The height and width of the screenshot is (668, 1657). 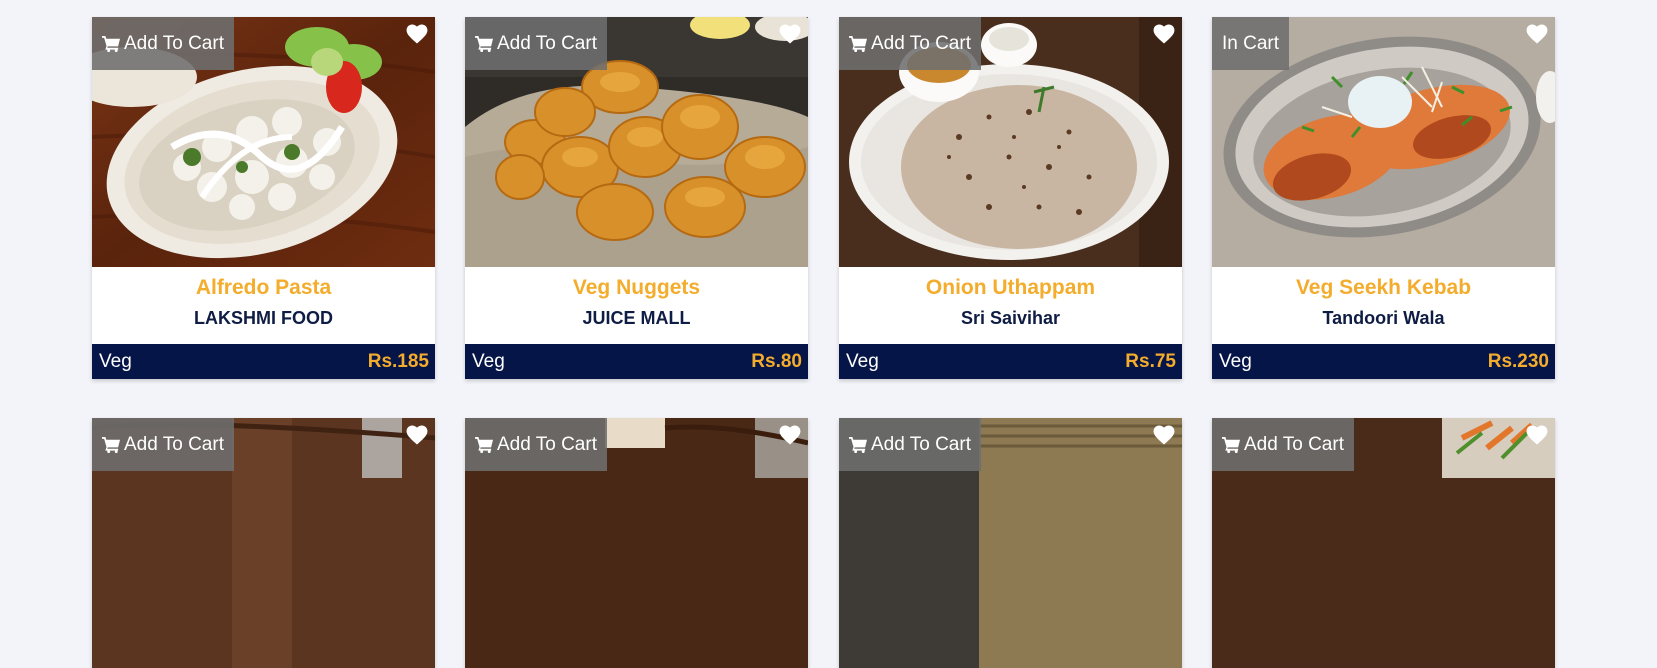 I want to click on shop-name: Tandoori Wala, so click(x=1383, y=318).